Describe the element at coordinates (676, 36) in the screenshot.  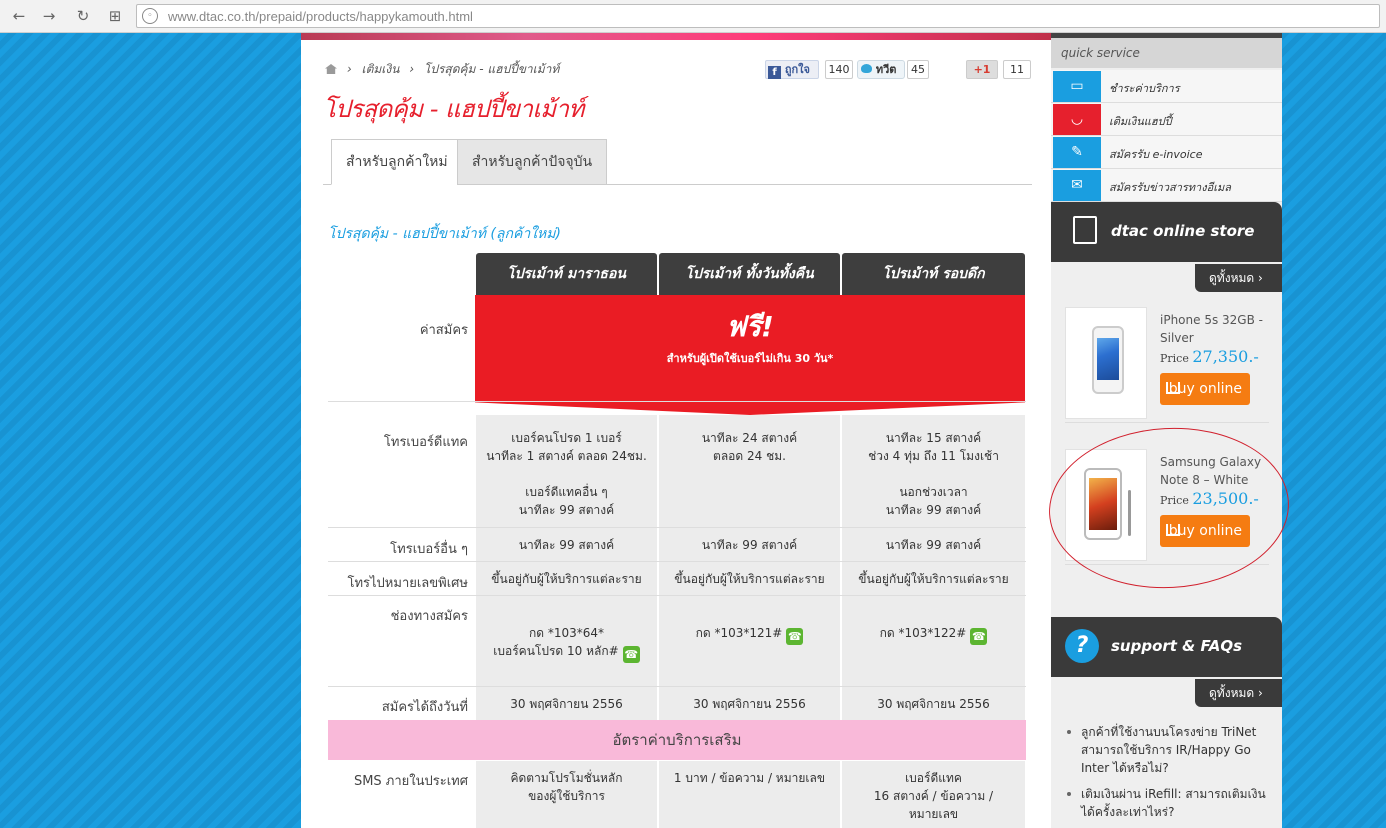
I see `banner-strip` at that location.